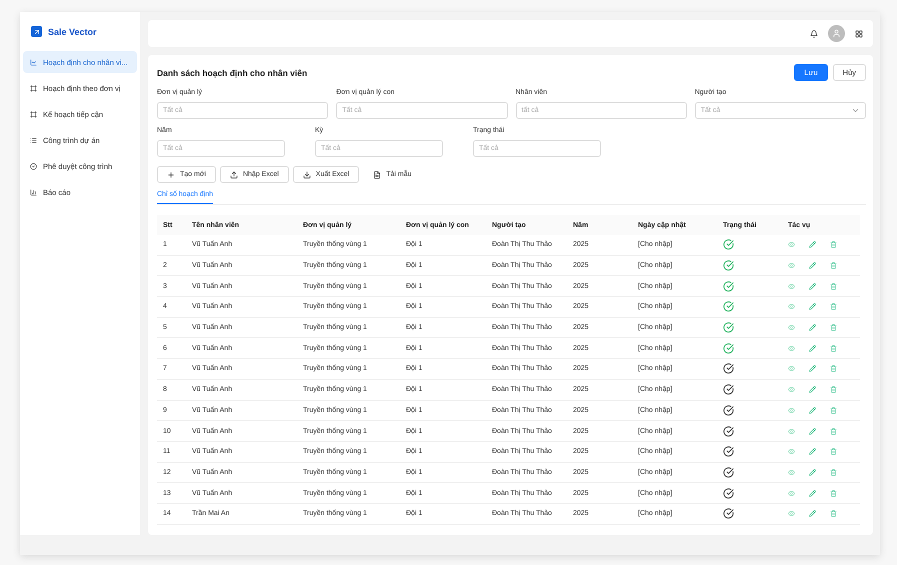 This screenshot has width=897, height=565. What do you see at coordinates (306, 174) in the screenshot?
I see `download-icon` at bounding box center [306, 174].